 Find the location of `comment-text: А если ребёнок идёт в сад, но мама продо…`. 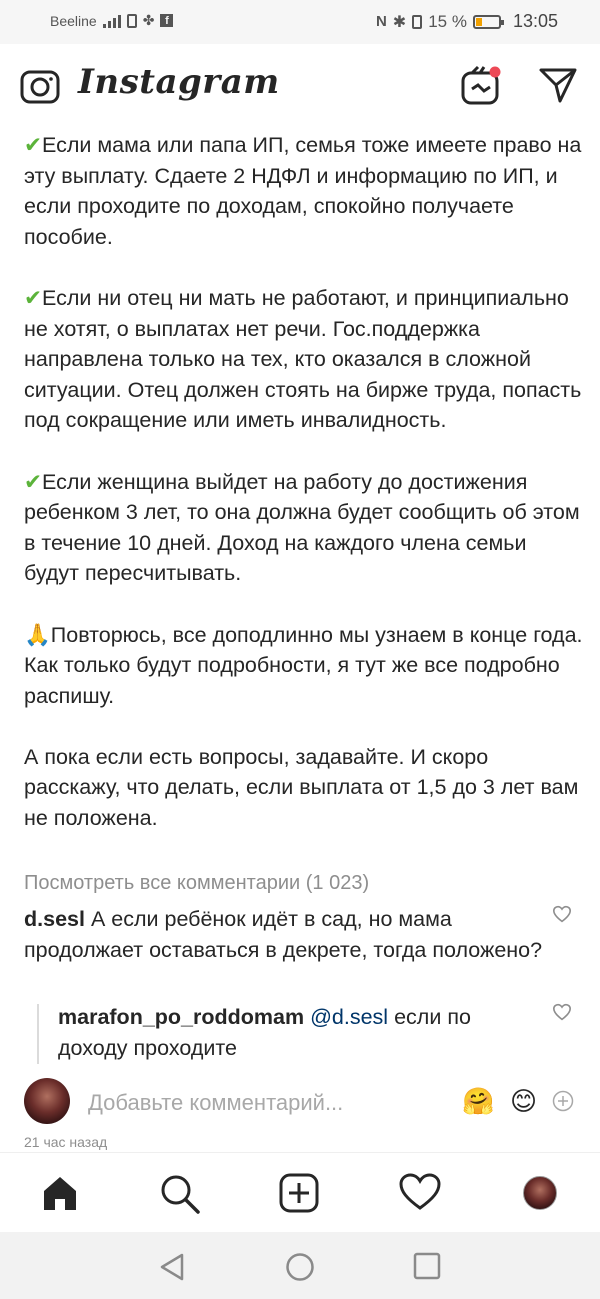

comment-text: А если ребёнок идёт в сад, но мама продо… is located at coordinates (283, 934).